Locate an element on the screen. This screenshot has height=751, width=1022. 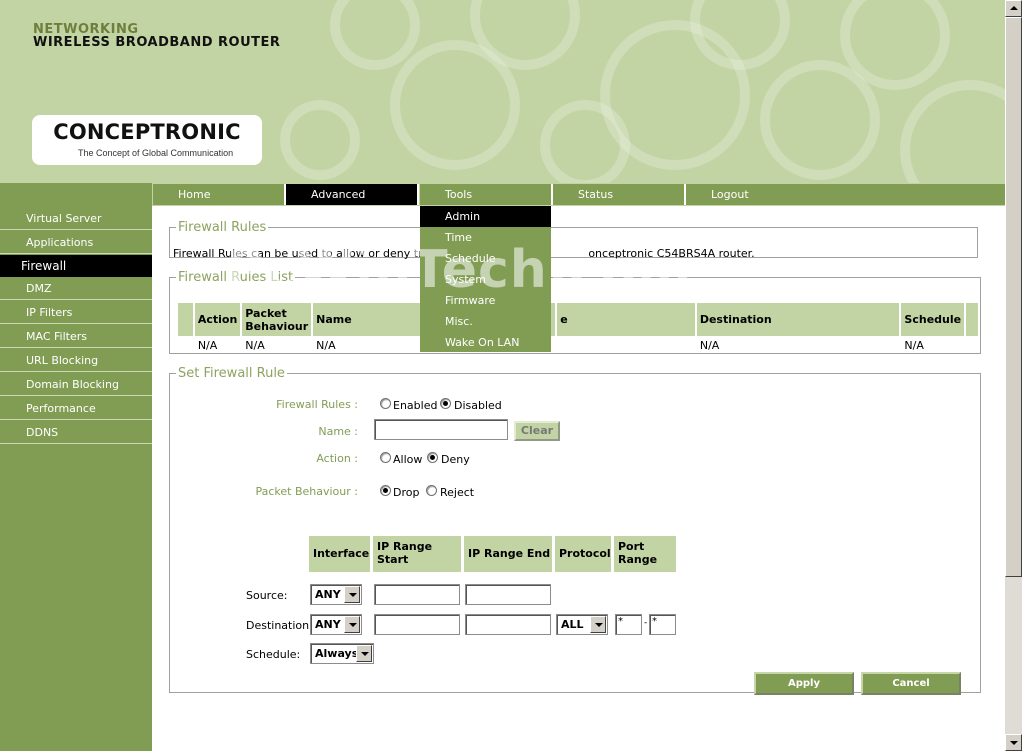
nav-advanced: Advanced is located at coordinates (351, 194).